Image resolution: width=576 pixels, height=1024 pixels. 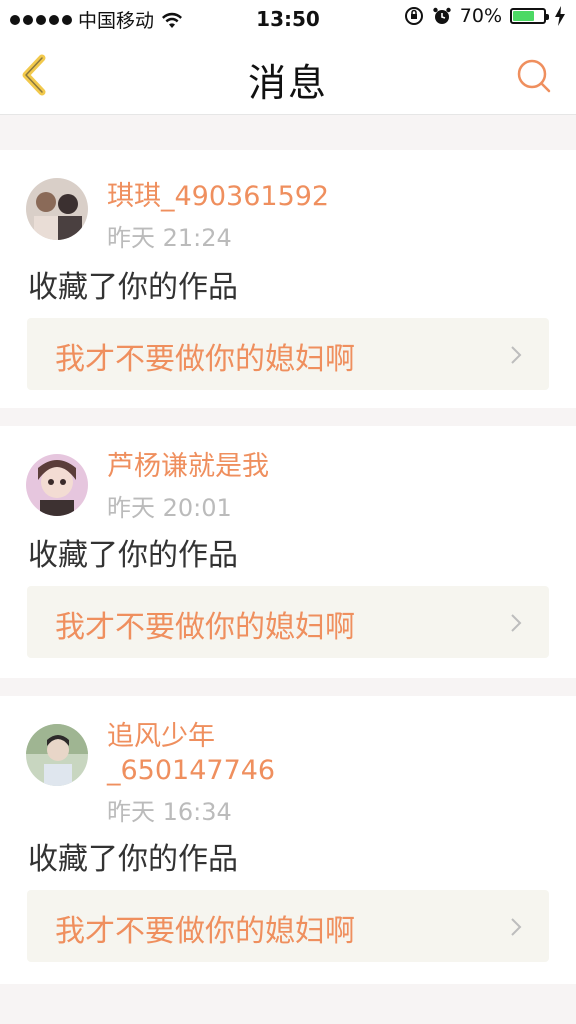 I want to click on status-bar: 中国移动 13:50 70%, so click(x=288, y=19).